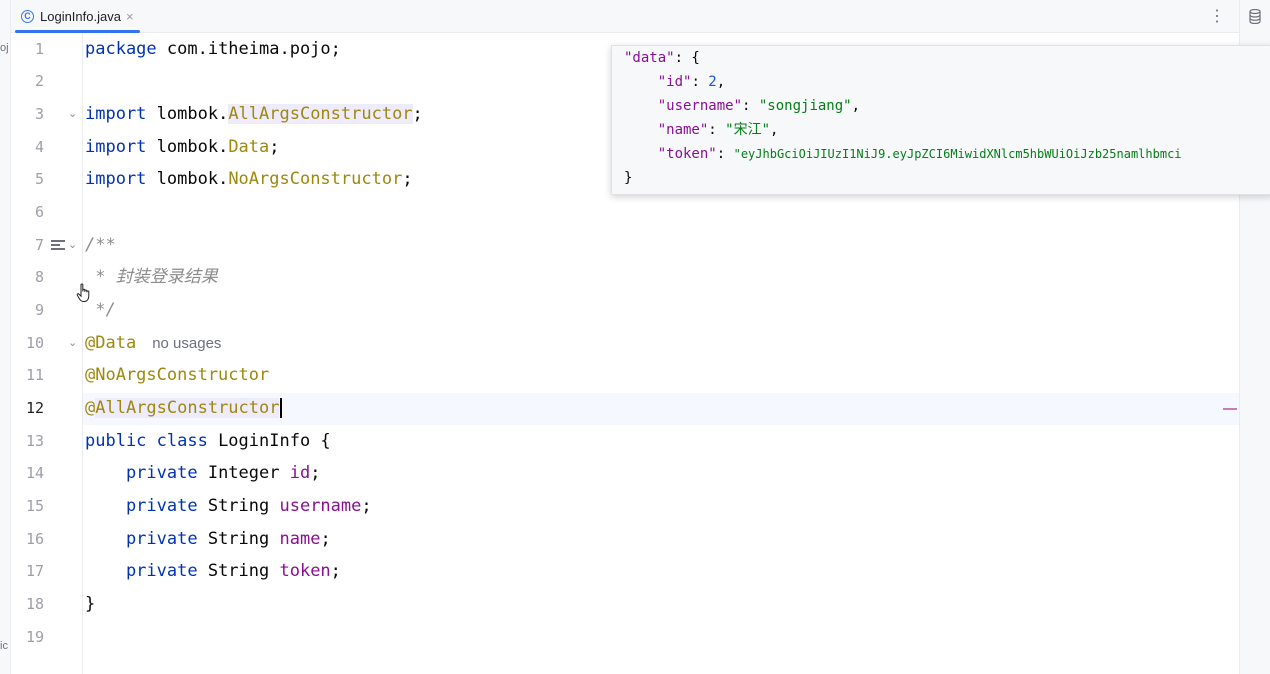  Describe the element at coordinates (34, 473) in the screenshot. I see `line-number: 14` at that location.